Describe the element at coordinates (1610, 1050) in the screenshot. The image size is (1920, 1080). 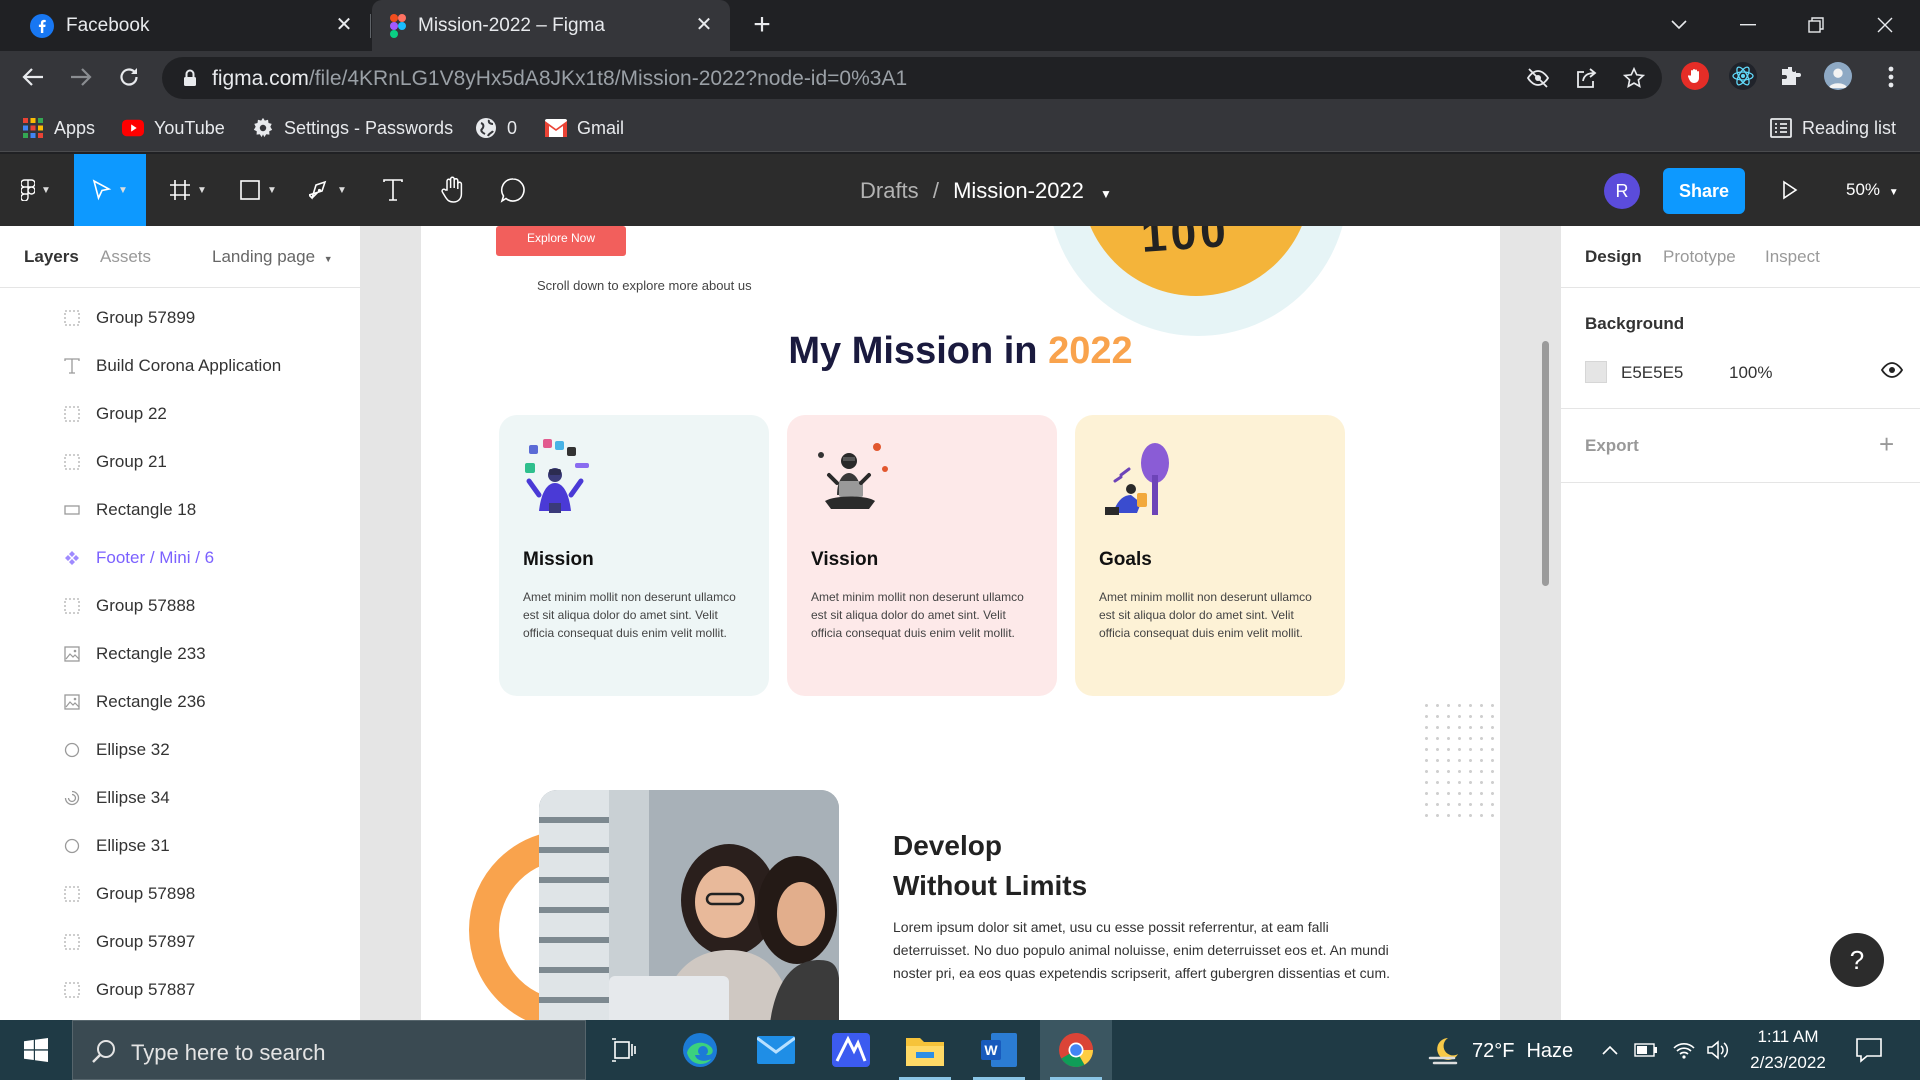
I see `show-hidden-icons-chevron-up-icon` at that location.